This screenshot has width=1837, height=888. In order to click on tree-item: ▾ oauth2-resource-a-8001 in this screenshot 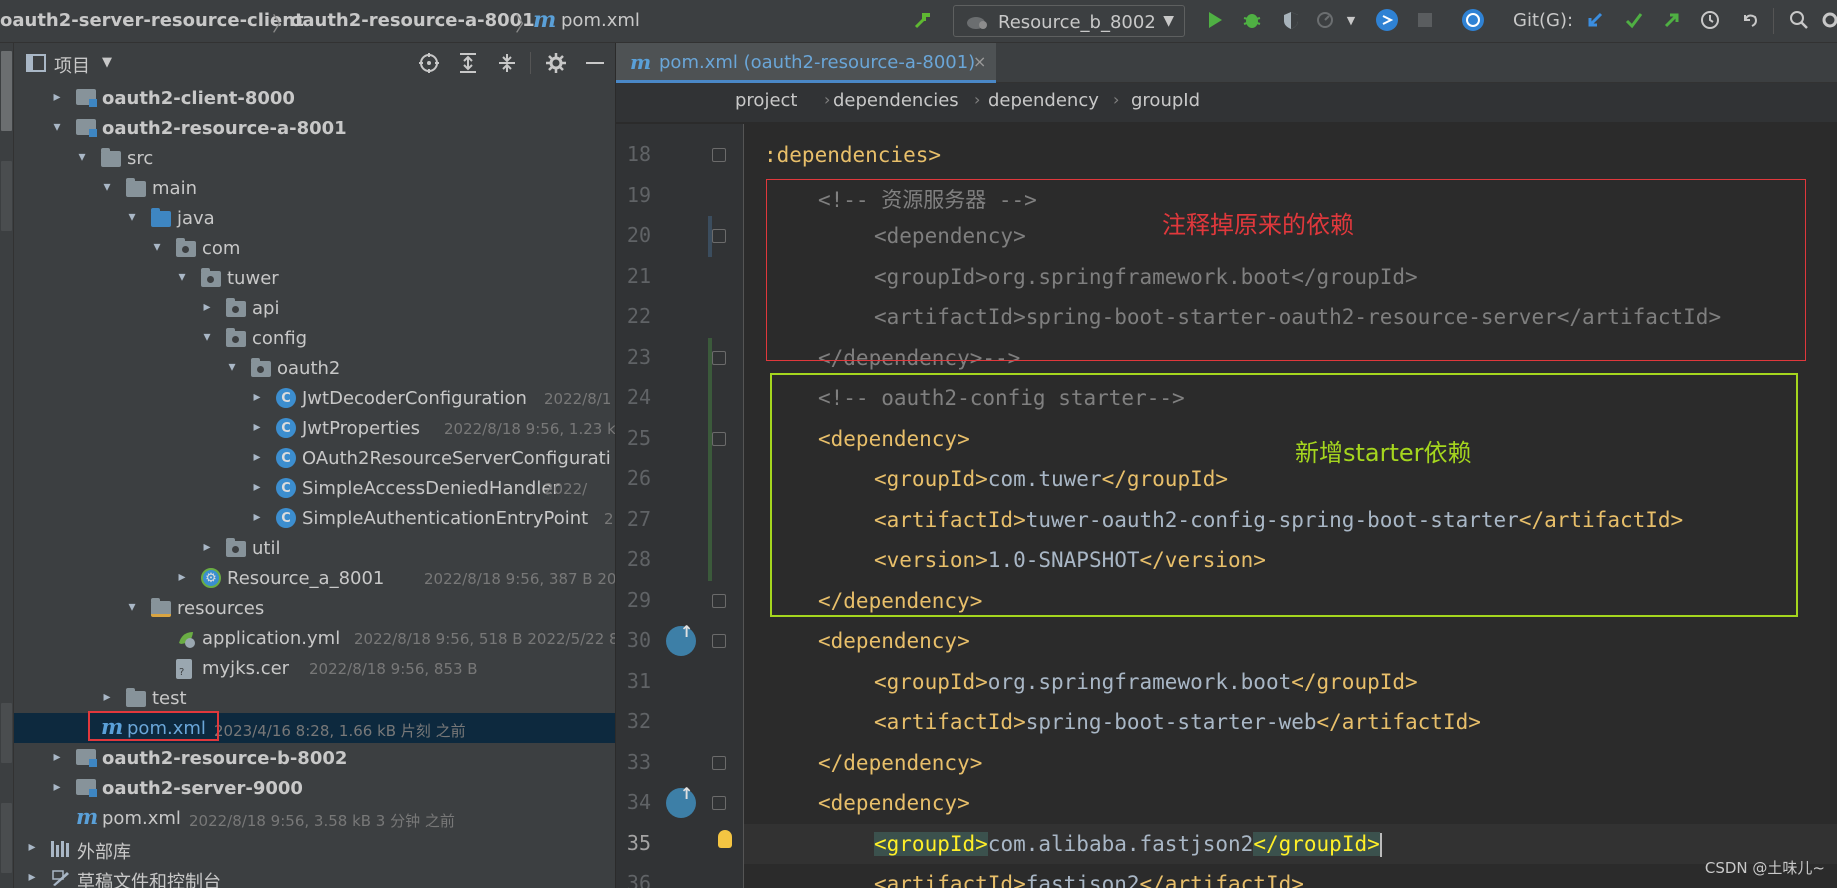, I will do `click(314, 128)`.